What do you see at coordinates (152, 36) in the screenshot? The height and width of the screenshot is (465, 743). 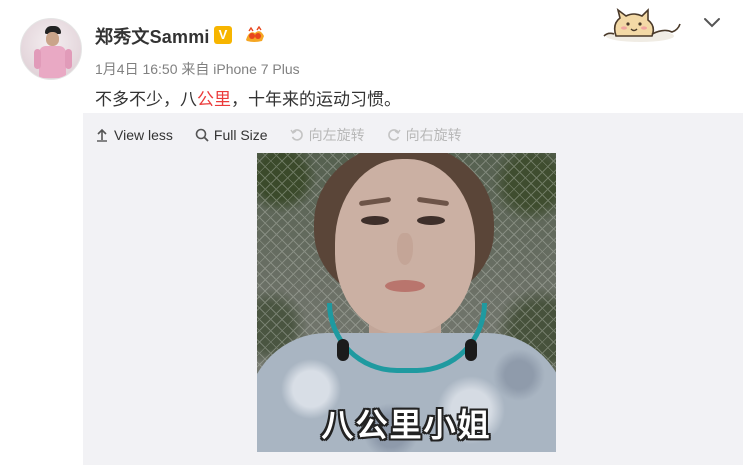 I see `username-link: 郑秀文Sammi` at bounding box center [152, 36].